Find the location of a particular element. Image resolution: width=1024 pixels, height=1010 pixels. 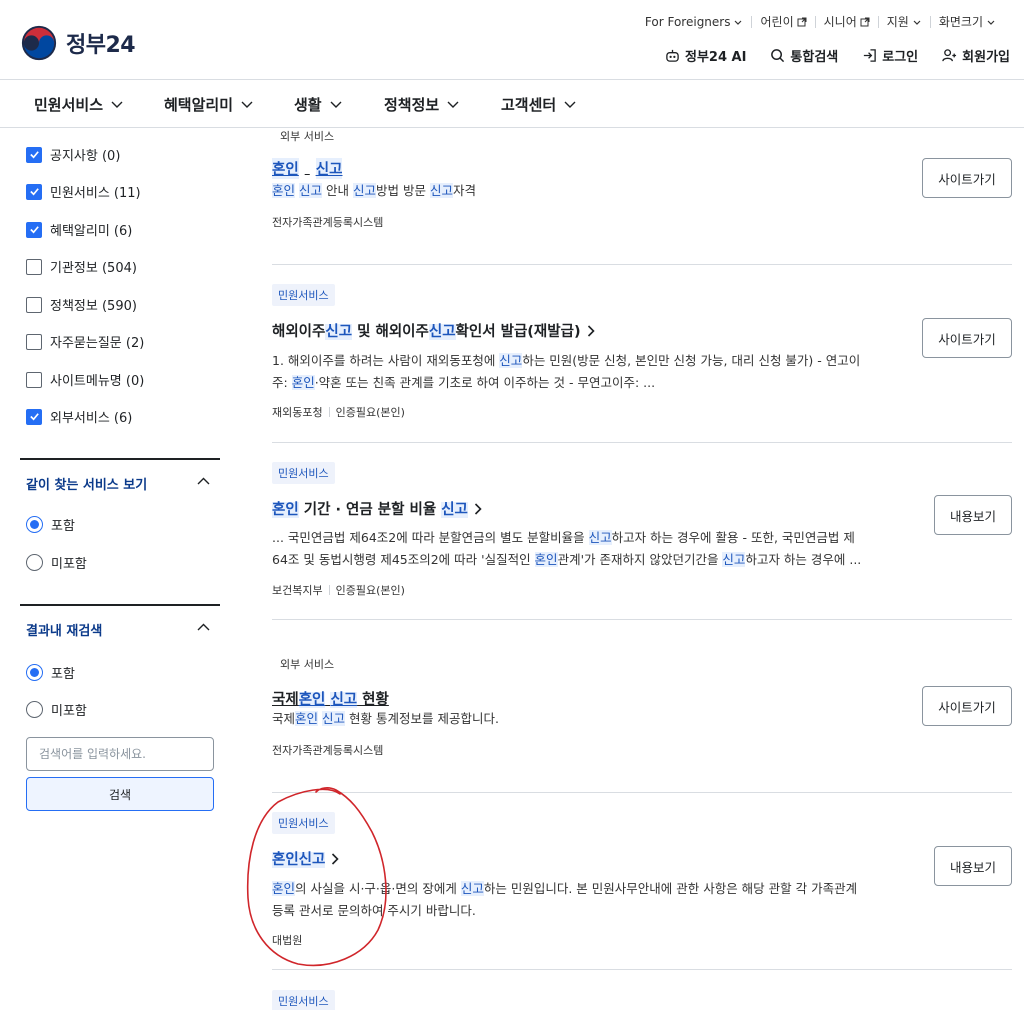

filter-civil-service: 민원서비스 (11) is located at coordinates (83, 191).